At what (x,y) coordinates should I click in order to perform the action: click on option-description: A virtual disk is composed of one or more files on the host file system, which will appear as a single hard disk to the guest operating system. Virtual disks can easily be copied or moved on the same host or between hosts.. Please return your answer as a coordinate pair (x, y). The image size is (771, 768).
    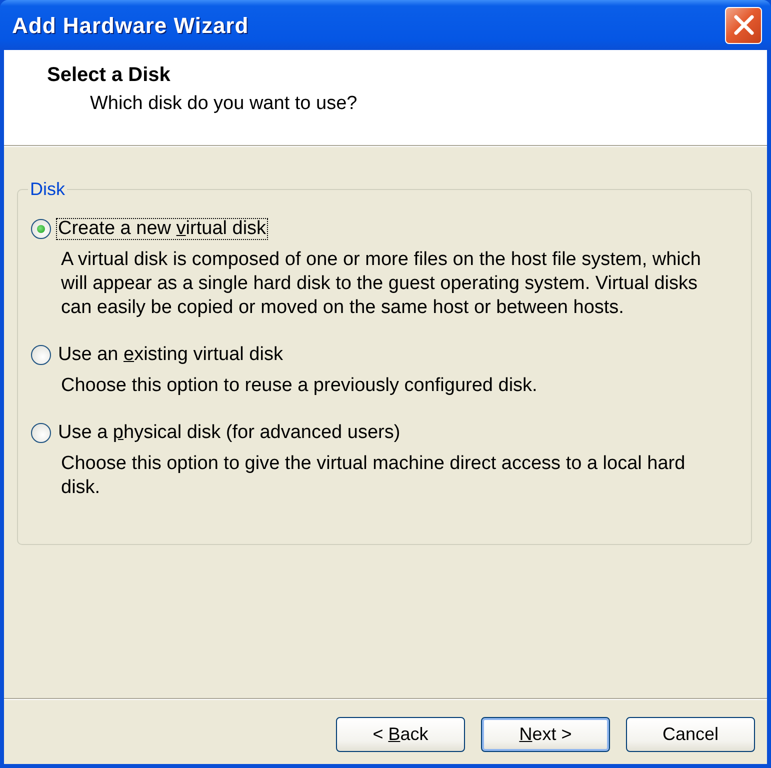
    Looking at the image, I should click on (381, 284).